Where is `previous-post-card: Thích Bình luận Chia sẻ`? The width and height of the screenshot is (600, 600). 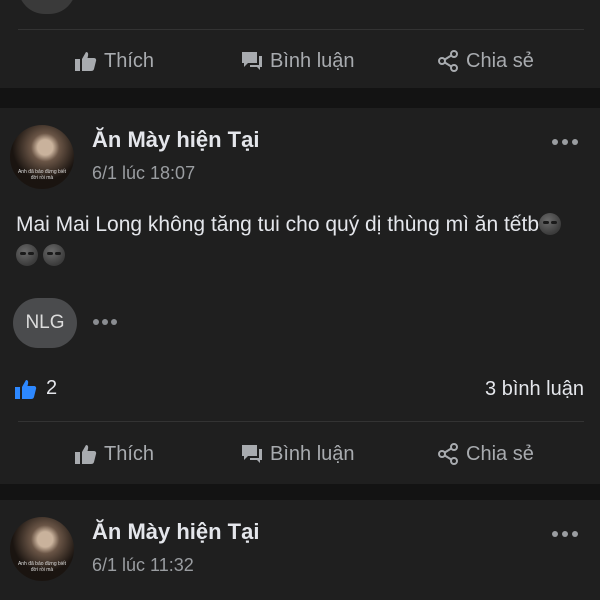
previous-post-card: Thích Bình luận Chia sẻ is located at coordinates (300, 44).